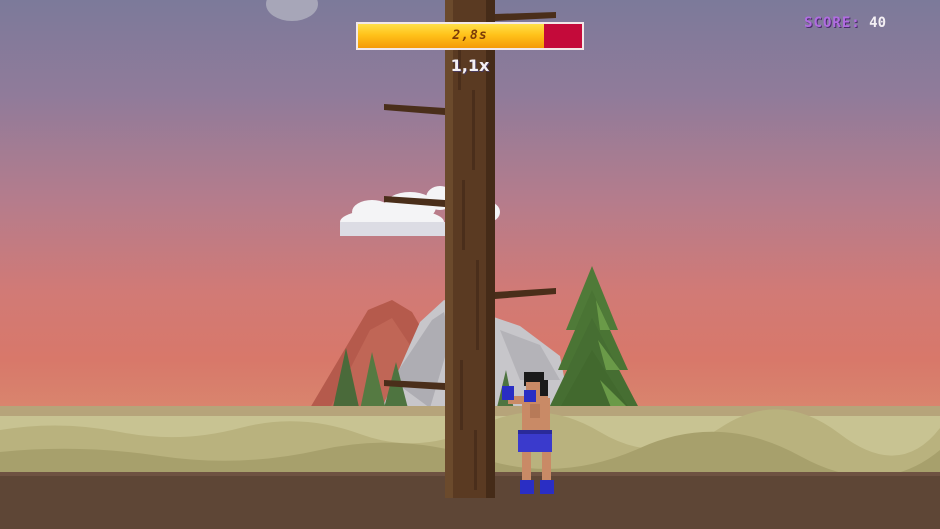 The image size is (940, 529). I want to click on timer-bar: 2,8s, so click(470, 36).